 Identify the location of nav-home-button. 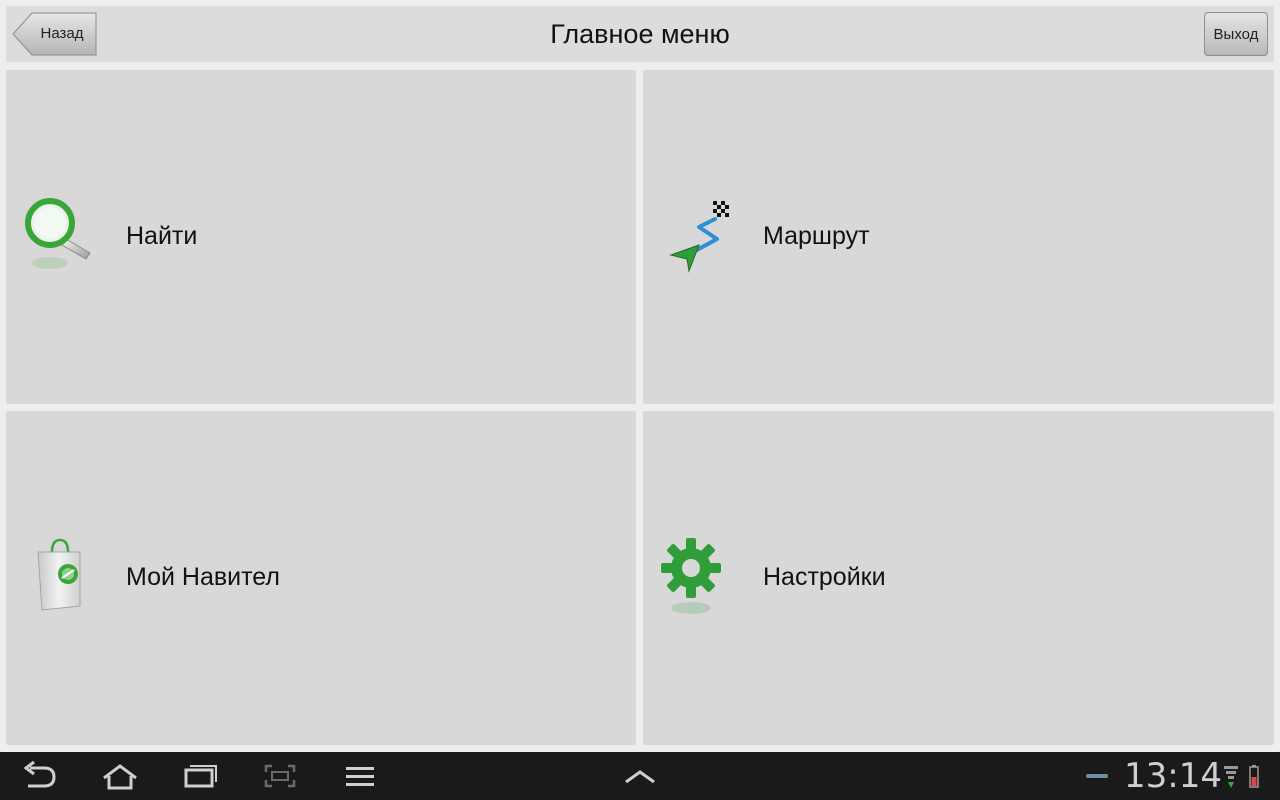
(120, 776).